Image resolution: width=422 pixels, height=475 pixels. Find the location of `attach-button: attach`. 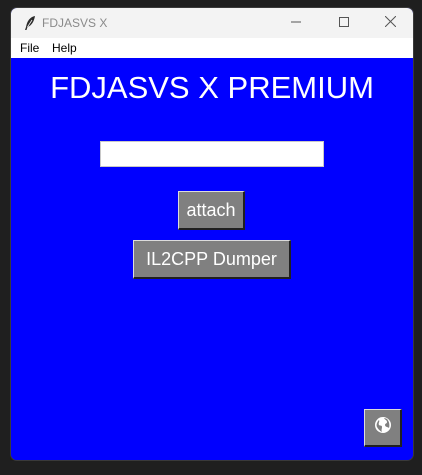

attach-button: attach is located at coordinates (211, 210).